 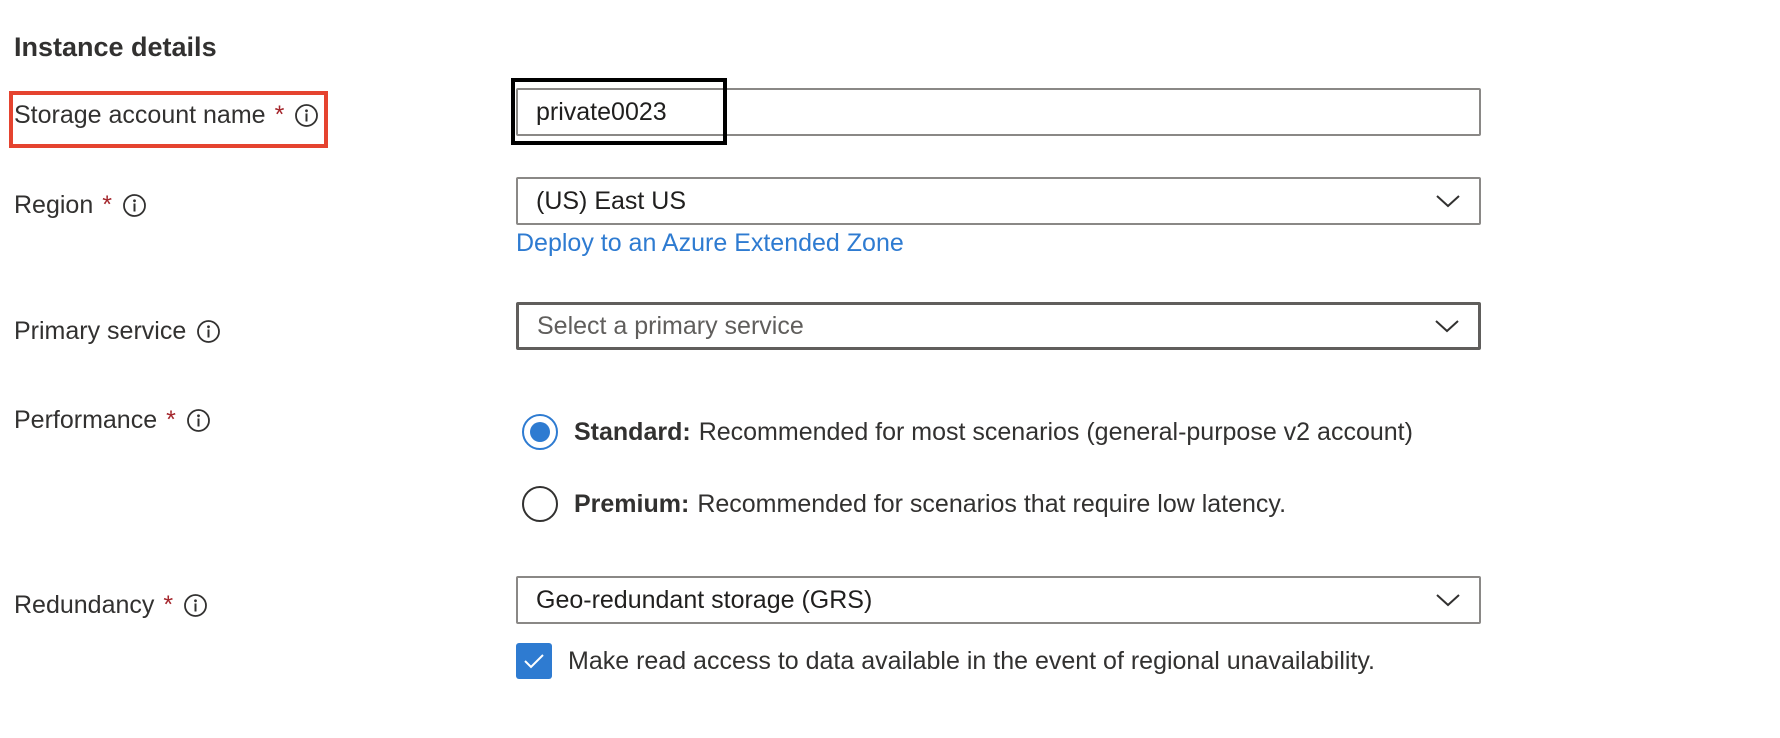 What do you see at coordinates (540, 504) in the screenshot?
I see `radio-button` at bounding box center [540, 504].